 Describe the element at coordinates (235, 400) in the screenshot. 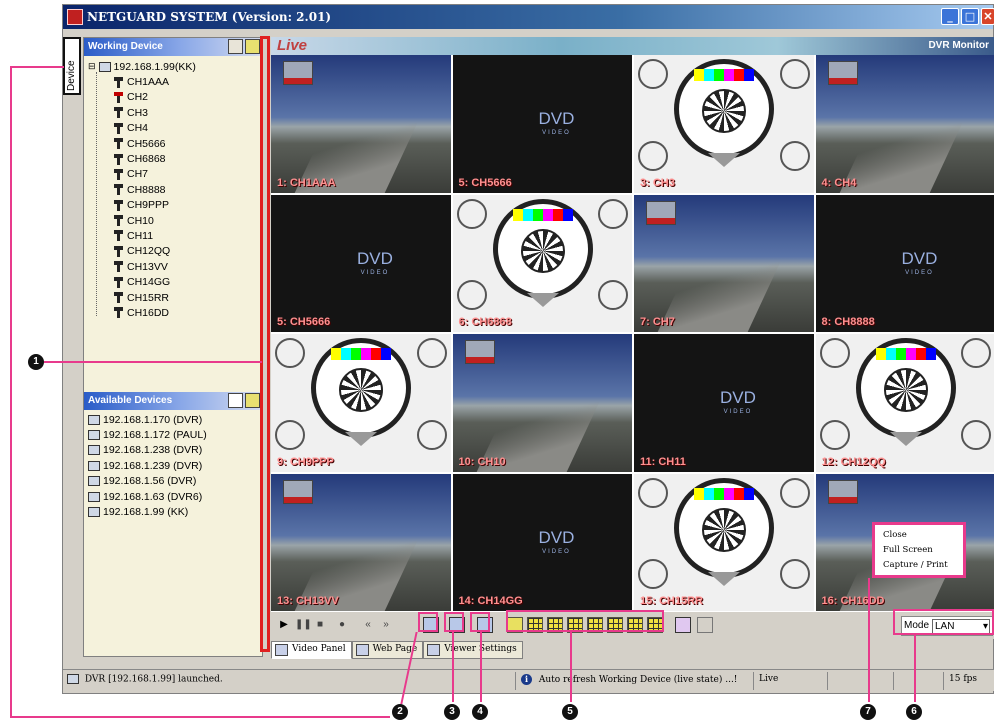

I see `filter-icon` at that location.